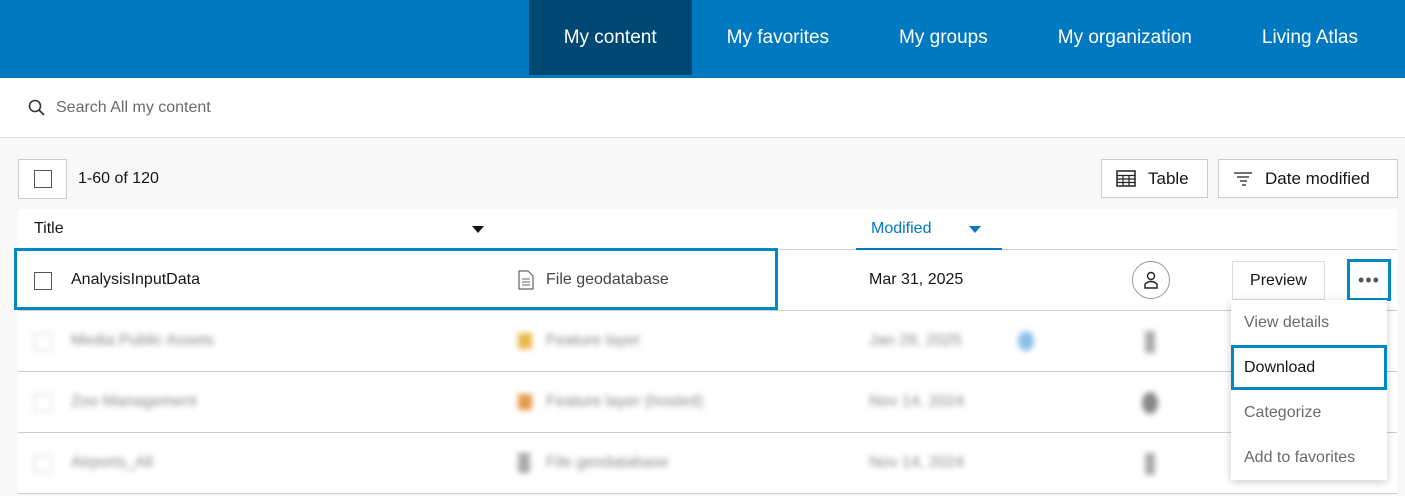 The height and width of the screenshot is (496, 1405). What do you see at coordinates (1243, 178) in the screenshot?
I see `sort-icon` at bounding box center [1243, 178].